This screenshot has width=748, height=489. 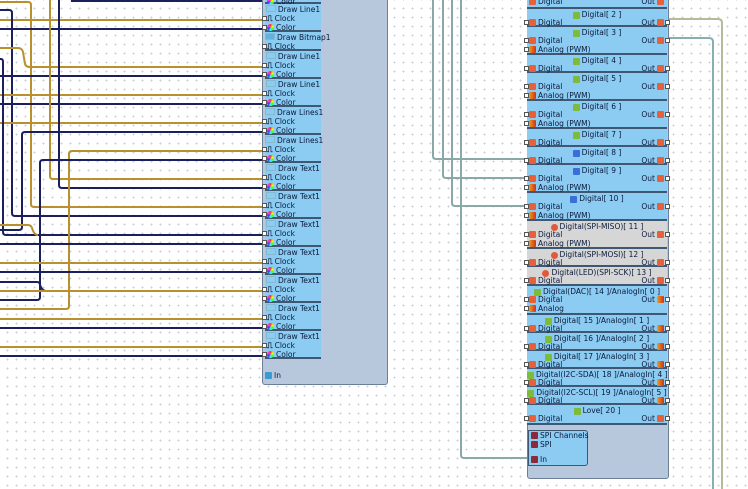 What do you see at coordinates (558, 448) in the screenshot?
I see `spi-channels-block: SPI Channels SPI In` at bounding box center [558, 448].